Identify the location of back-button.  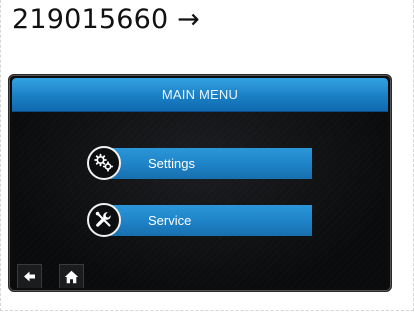
(29, 276).